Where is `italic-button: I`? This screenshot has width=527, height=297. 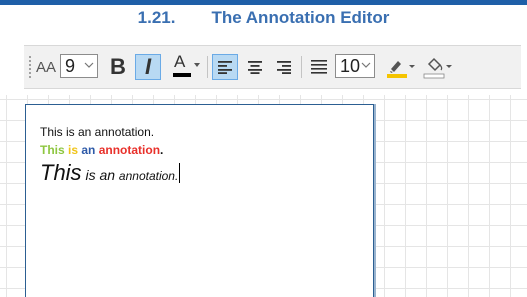
italic-button: I is located at coordinates (148, 67).